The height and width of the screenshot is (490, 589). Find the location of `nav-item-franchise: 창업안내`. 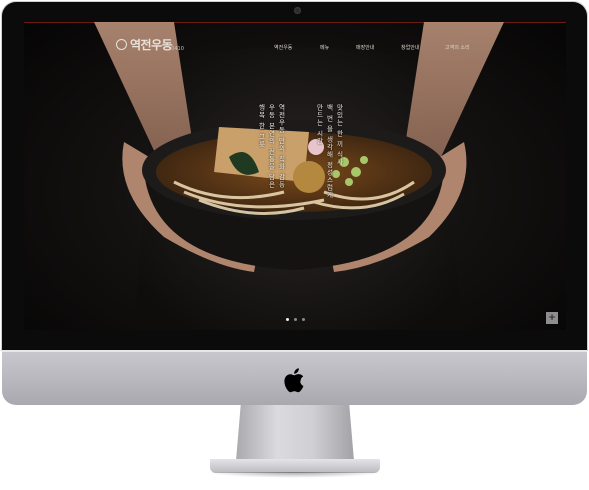

nav-item-franchise: 창업안내 is located at coordinates (410, 47).